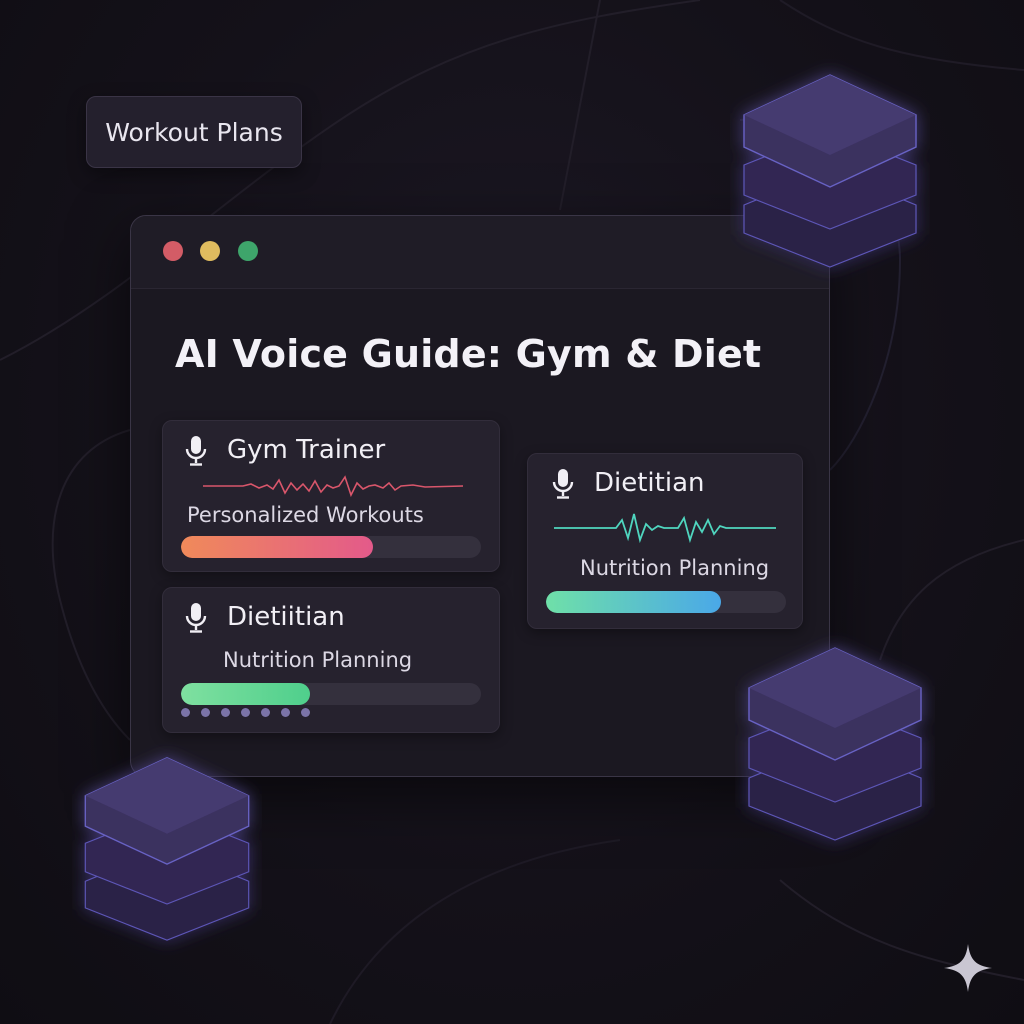 This screenshot has width=1024, height=1024. What do you see at coordinates (248, 251) in the screenshot?
I see `maximize-window-button` at bounding box center [248, 251].